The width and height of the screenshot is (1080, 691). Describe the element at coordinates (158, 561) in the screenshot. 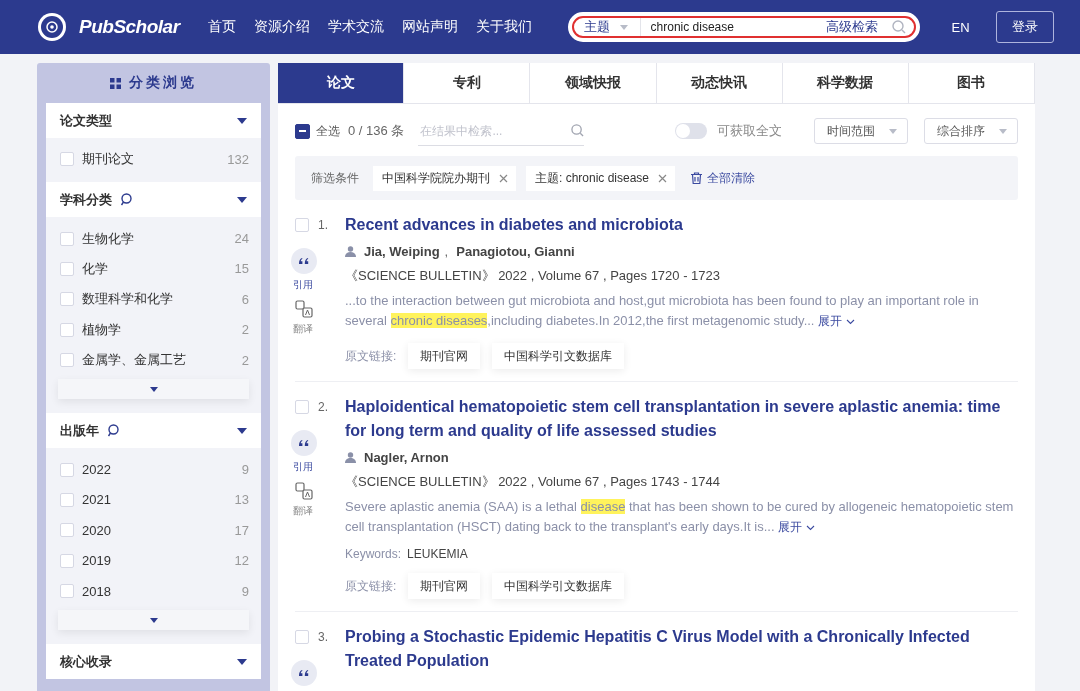

I see `filter-option-label: 2019` at that location.